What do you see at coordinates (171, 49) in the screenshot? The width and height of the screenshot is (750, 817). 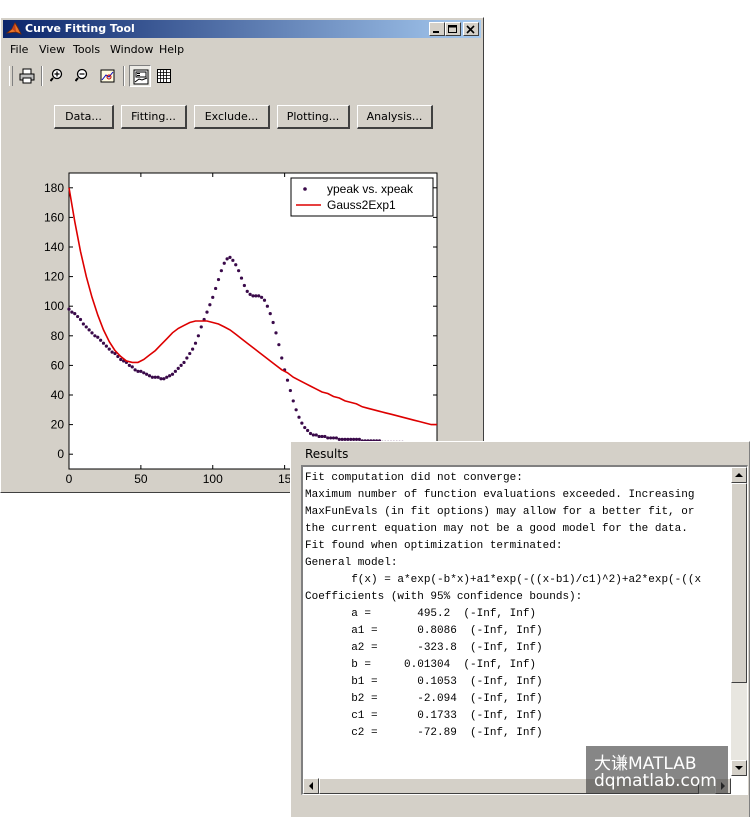 I see `menu-help: Help` at bounding box center [171, 49].